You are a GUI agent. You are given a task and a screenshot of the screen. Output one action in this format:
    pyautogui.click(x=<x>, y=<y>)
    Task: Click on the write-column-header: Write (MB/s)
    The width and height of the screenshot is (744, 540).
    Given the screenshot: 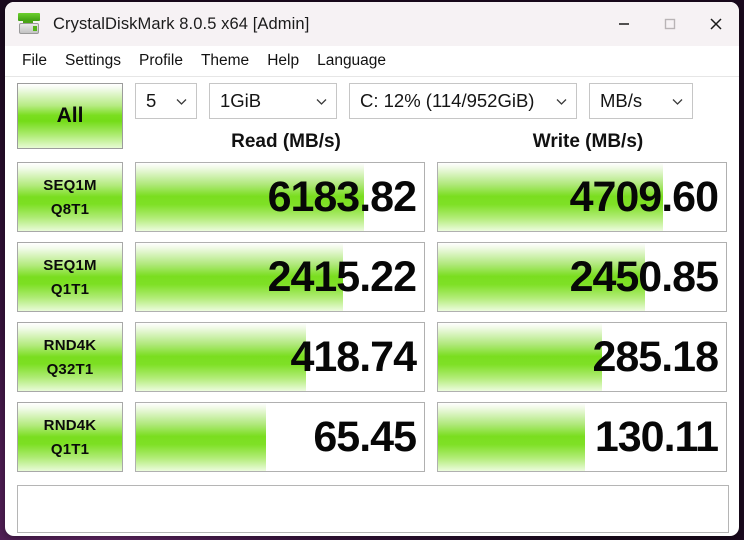 What is the action you would take?
    pyautogui.click(x=588, y=141)
    